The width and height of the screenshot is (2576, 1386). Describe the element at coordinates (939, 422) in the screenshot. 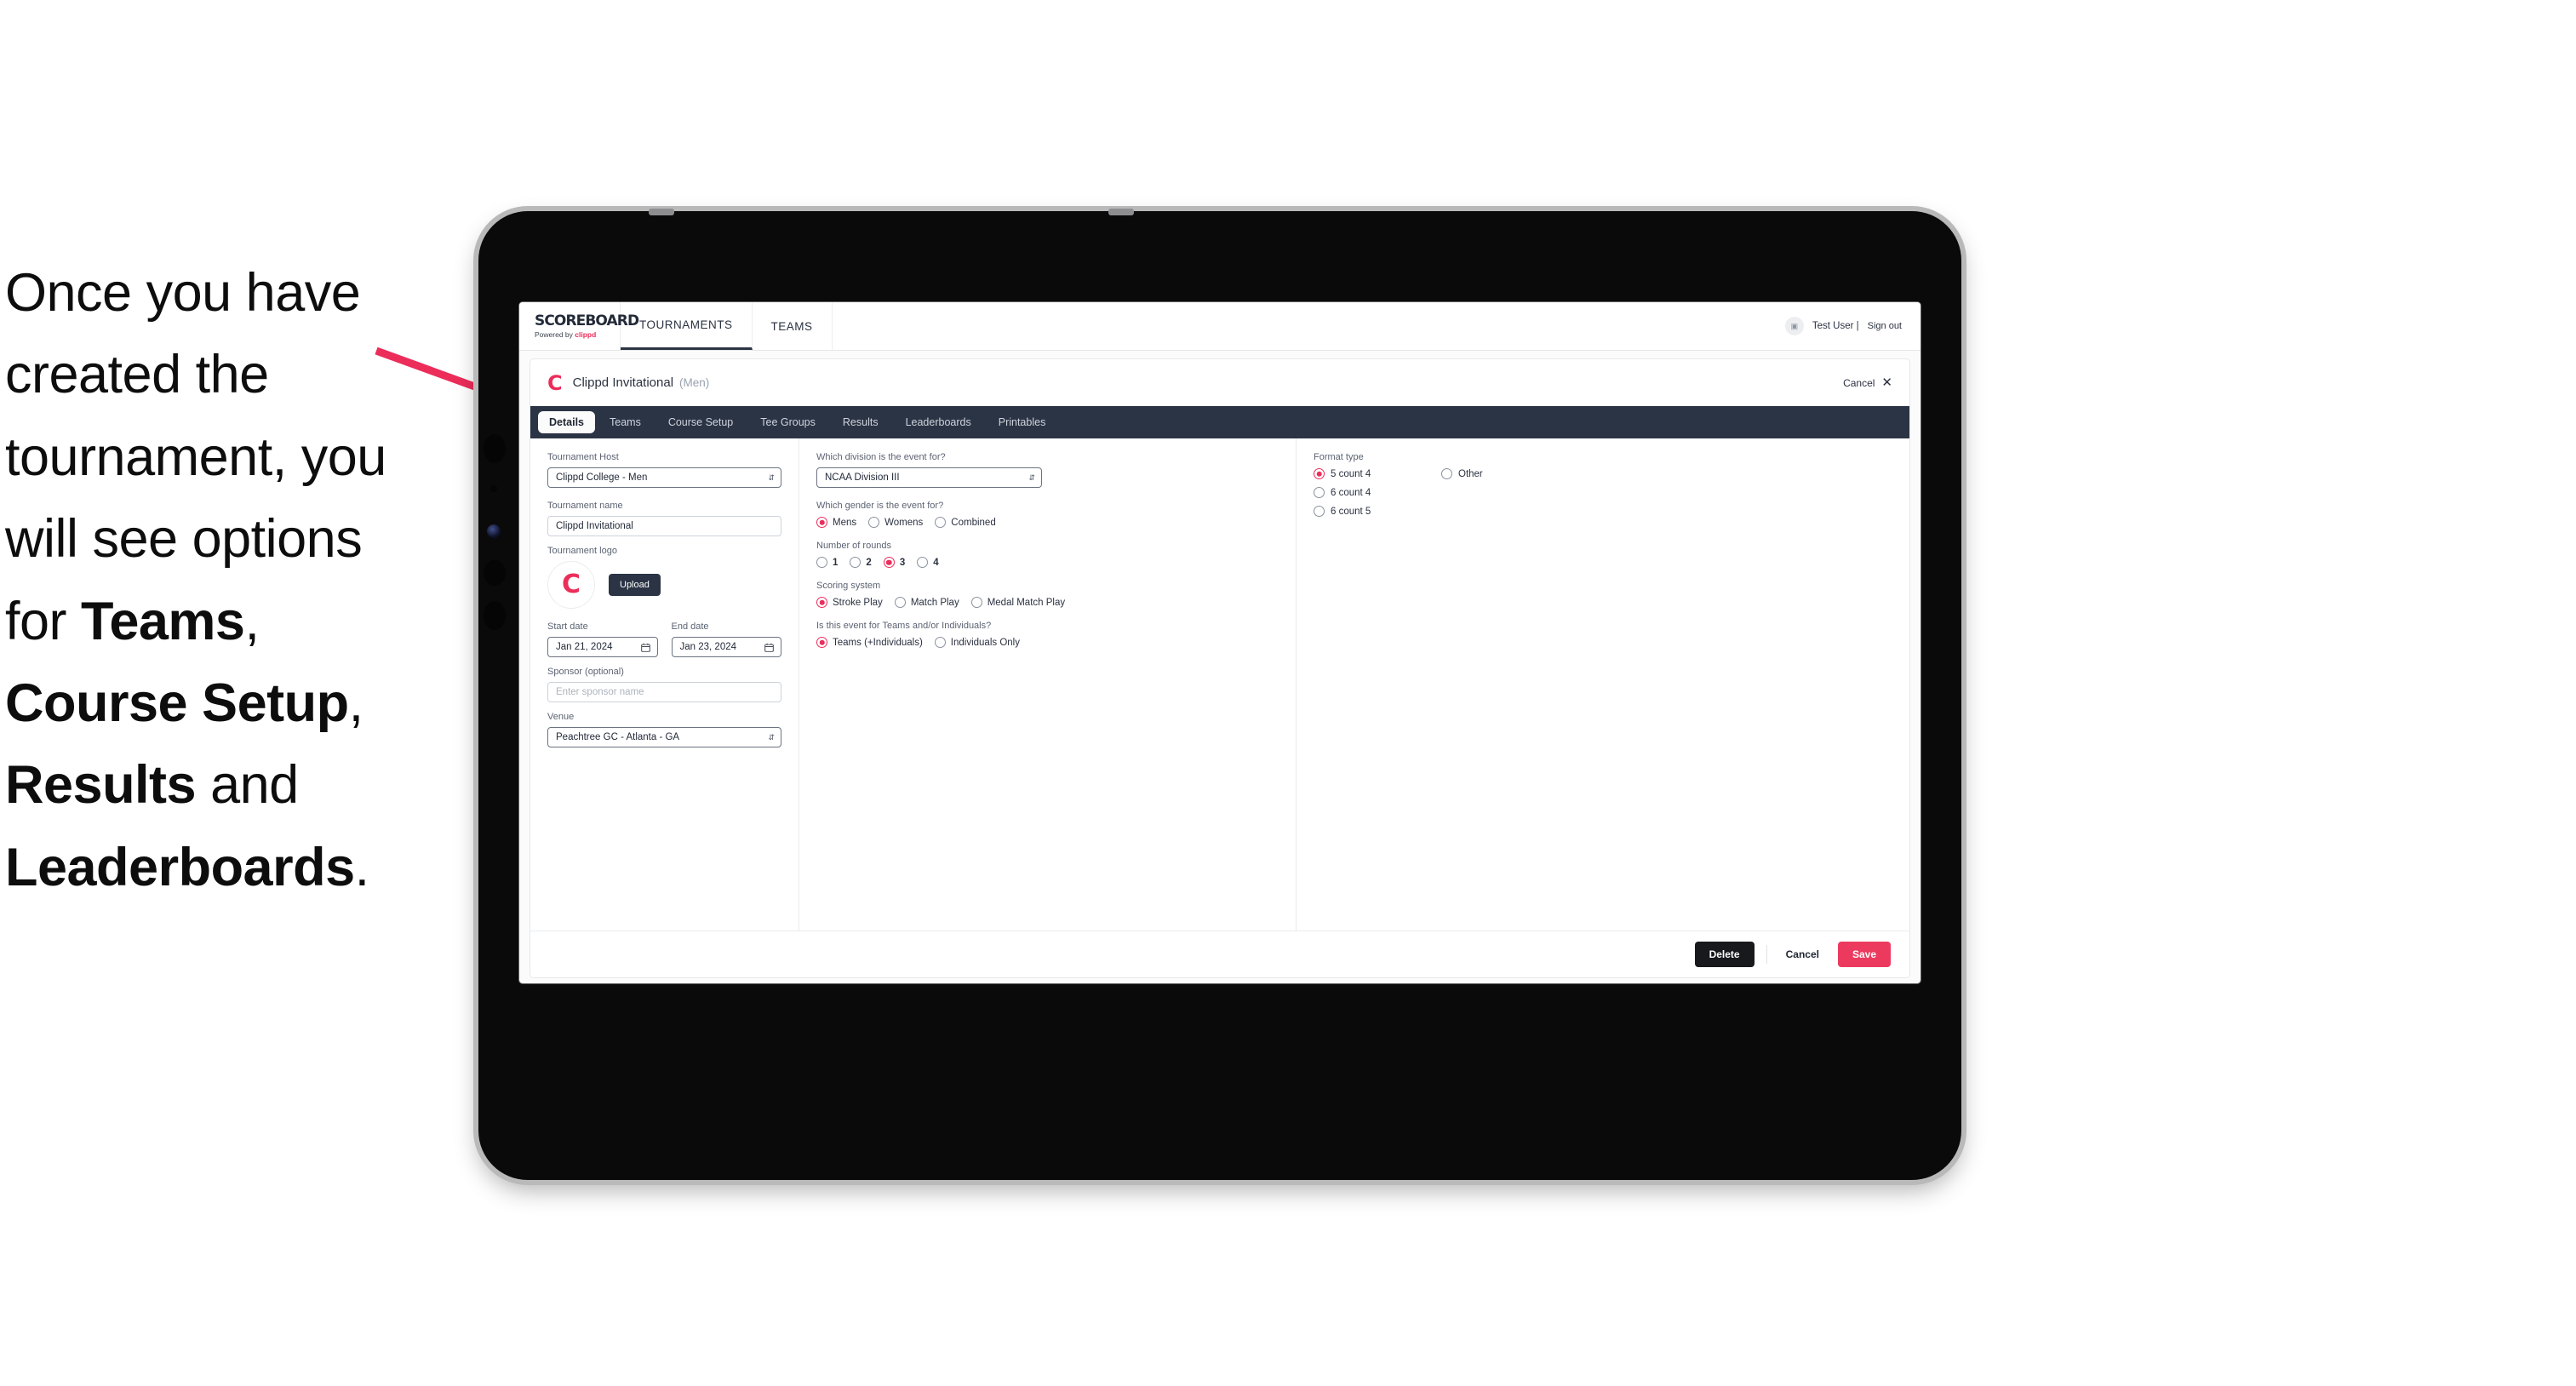

I see `tab-leaderboards: Leaderboards` at that location.